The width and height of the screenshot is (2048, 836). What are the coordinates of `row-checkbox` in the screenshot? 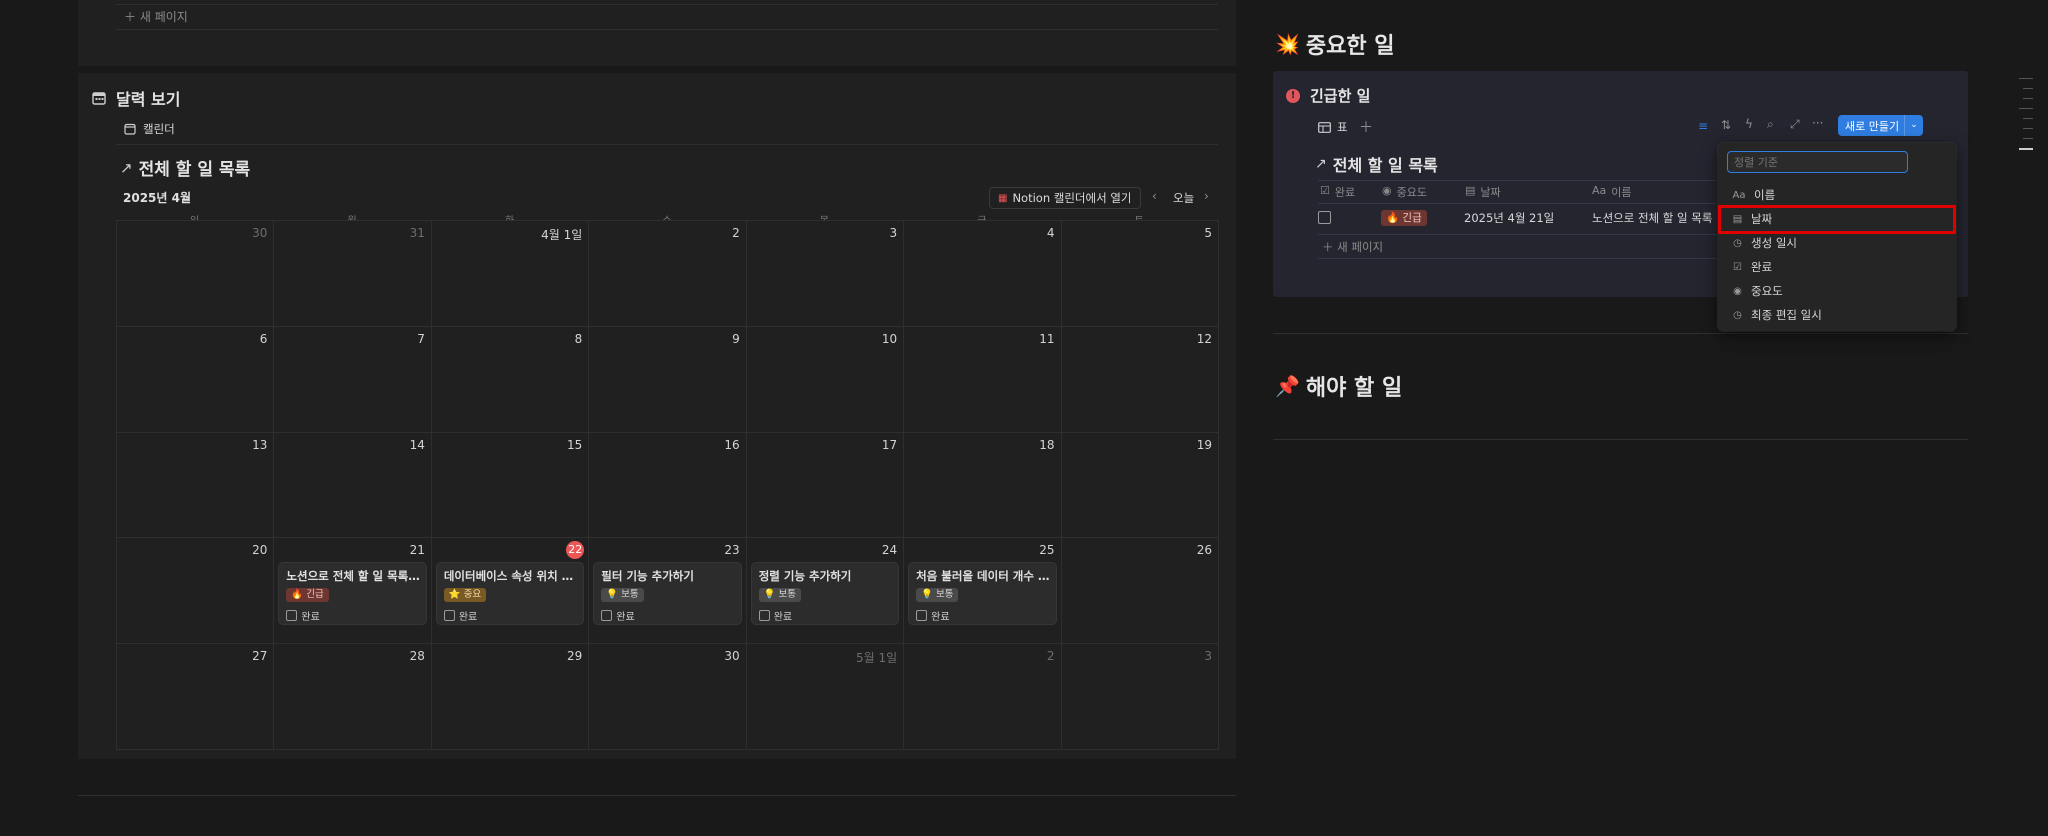 It's located at (1324, 217).